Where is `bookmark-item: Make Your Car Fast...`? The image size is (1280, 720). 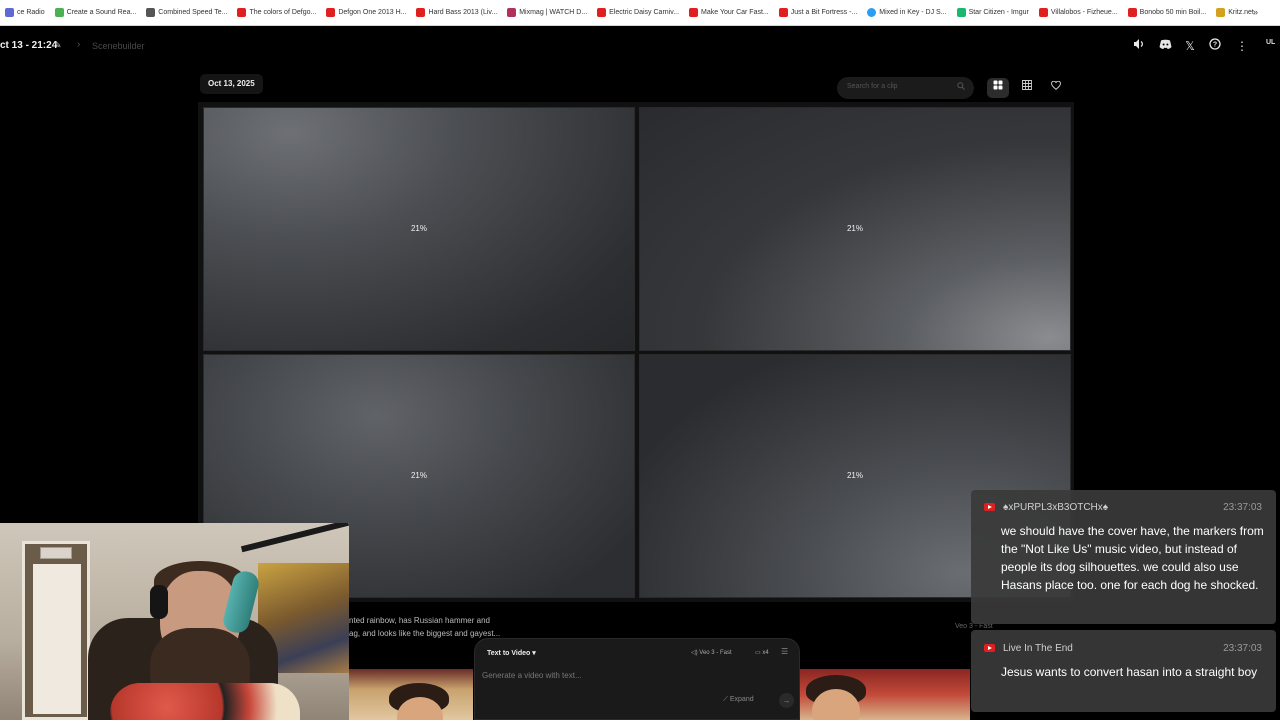
bookmark-item: Make Your Car Fast... is located at coordinates (729, 12).